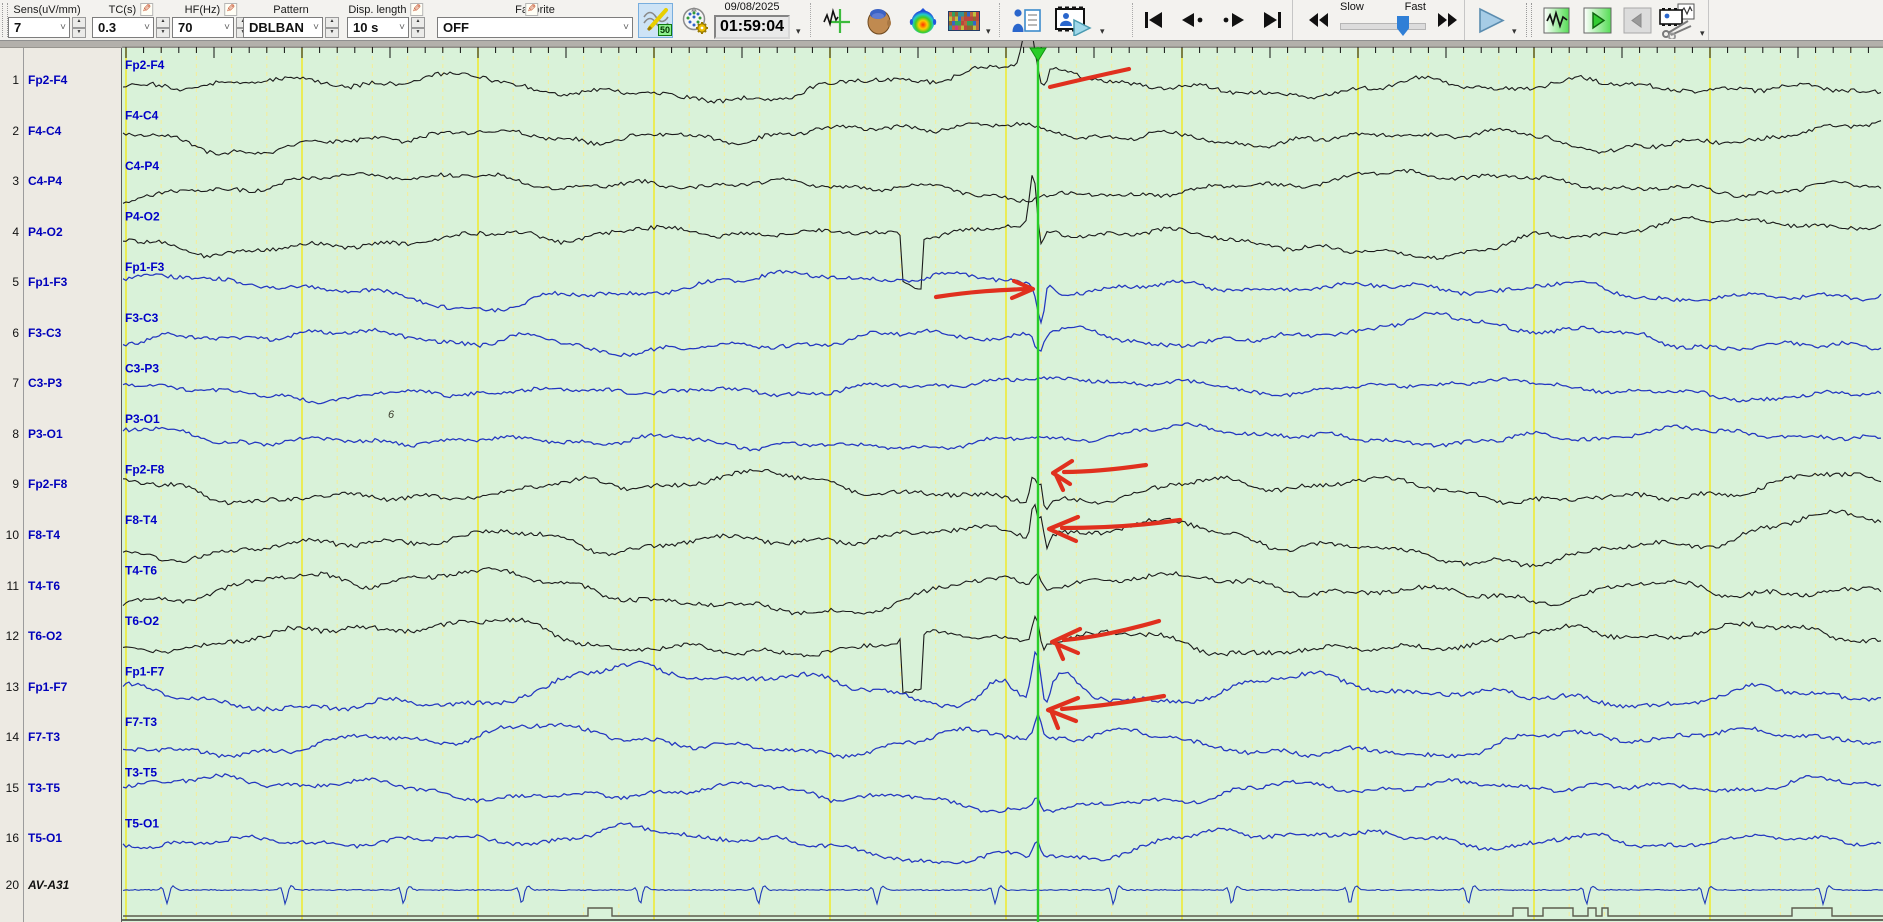 This screenshot has height=922, width=1883. I want to click on channel-row-P3-O1: 8 P3-O1, so click(60, 434).